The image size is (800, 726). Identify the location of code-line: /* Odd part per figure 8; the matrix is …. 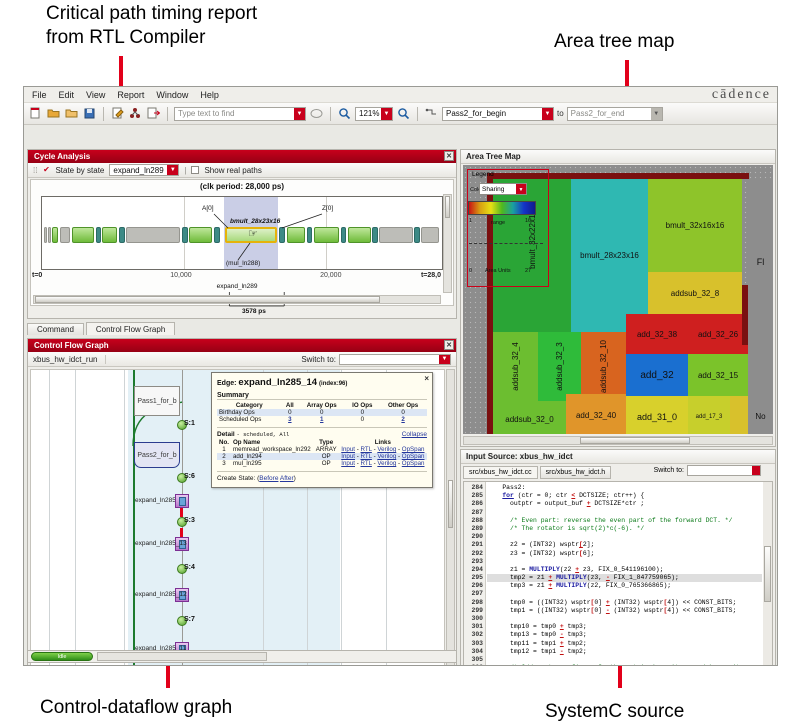
(624, 664).